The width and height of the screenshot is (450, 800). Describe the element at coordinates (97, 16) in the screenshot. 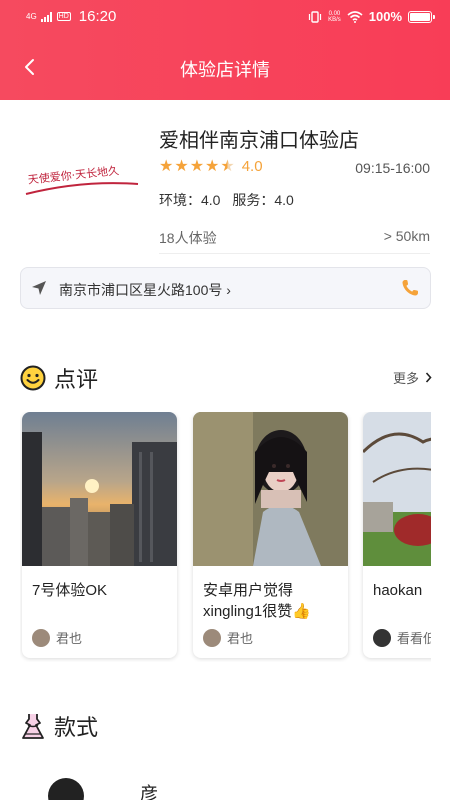

I see `status-time: 16:20` at that location.